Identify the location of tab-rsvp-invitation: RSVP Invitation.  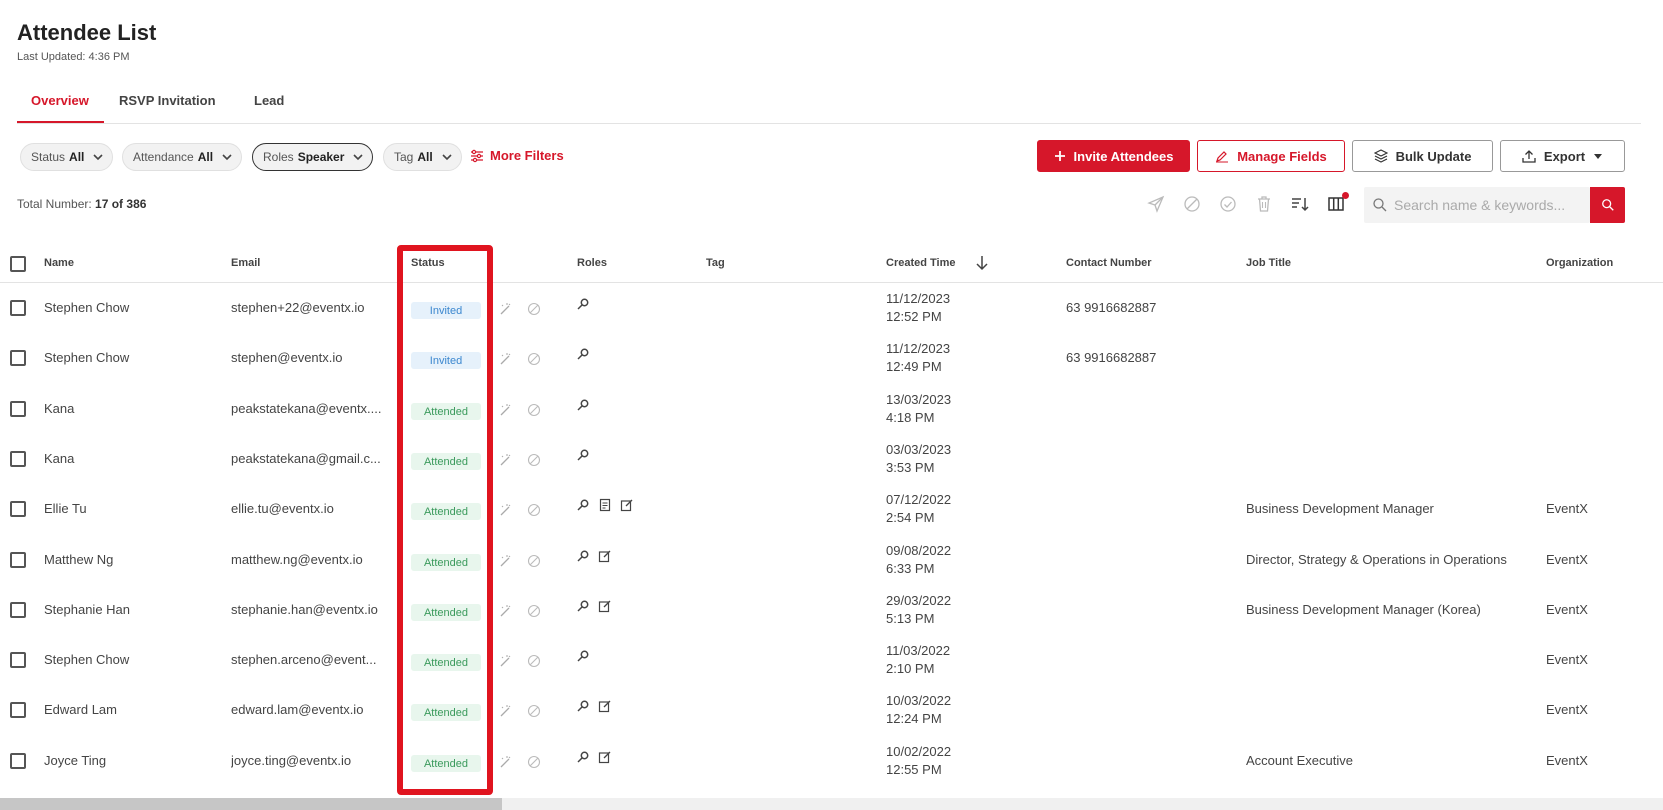
(167, 100).